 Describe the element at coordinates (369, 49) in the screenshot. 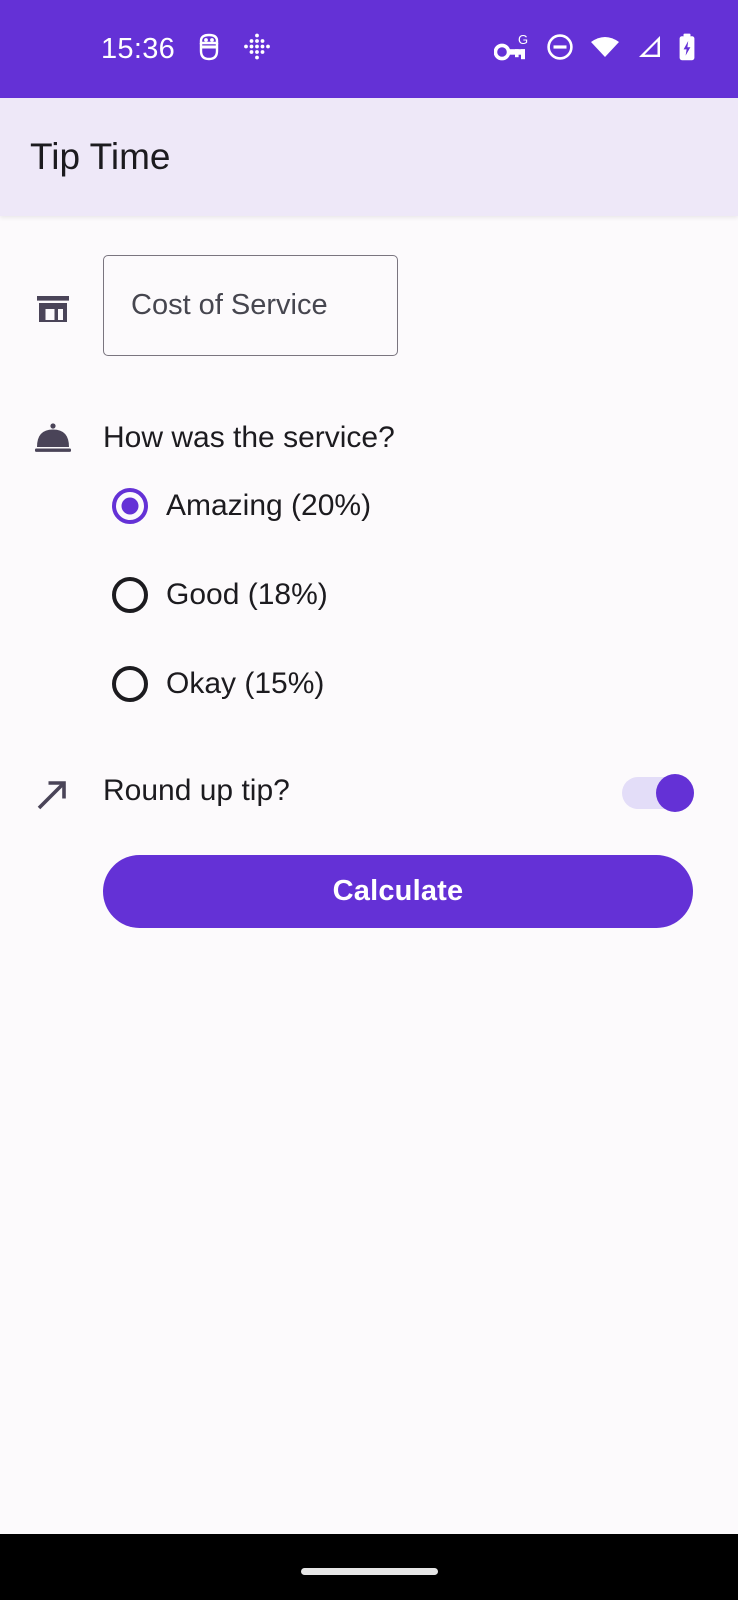

I see `status-bar: 15:36 G` at that location.